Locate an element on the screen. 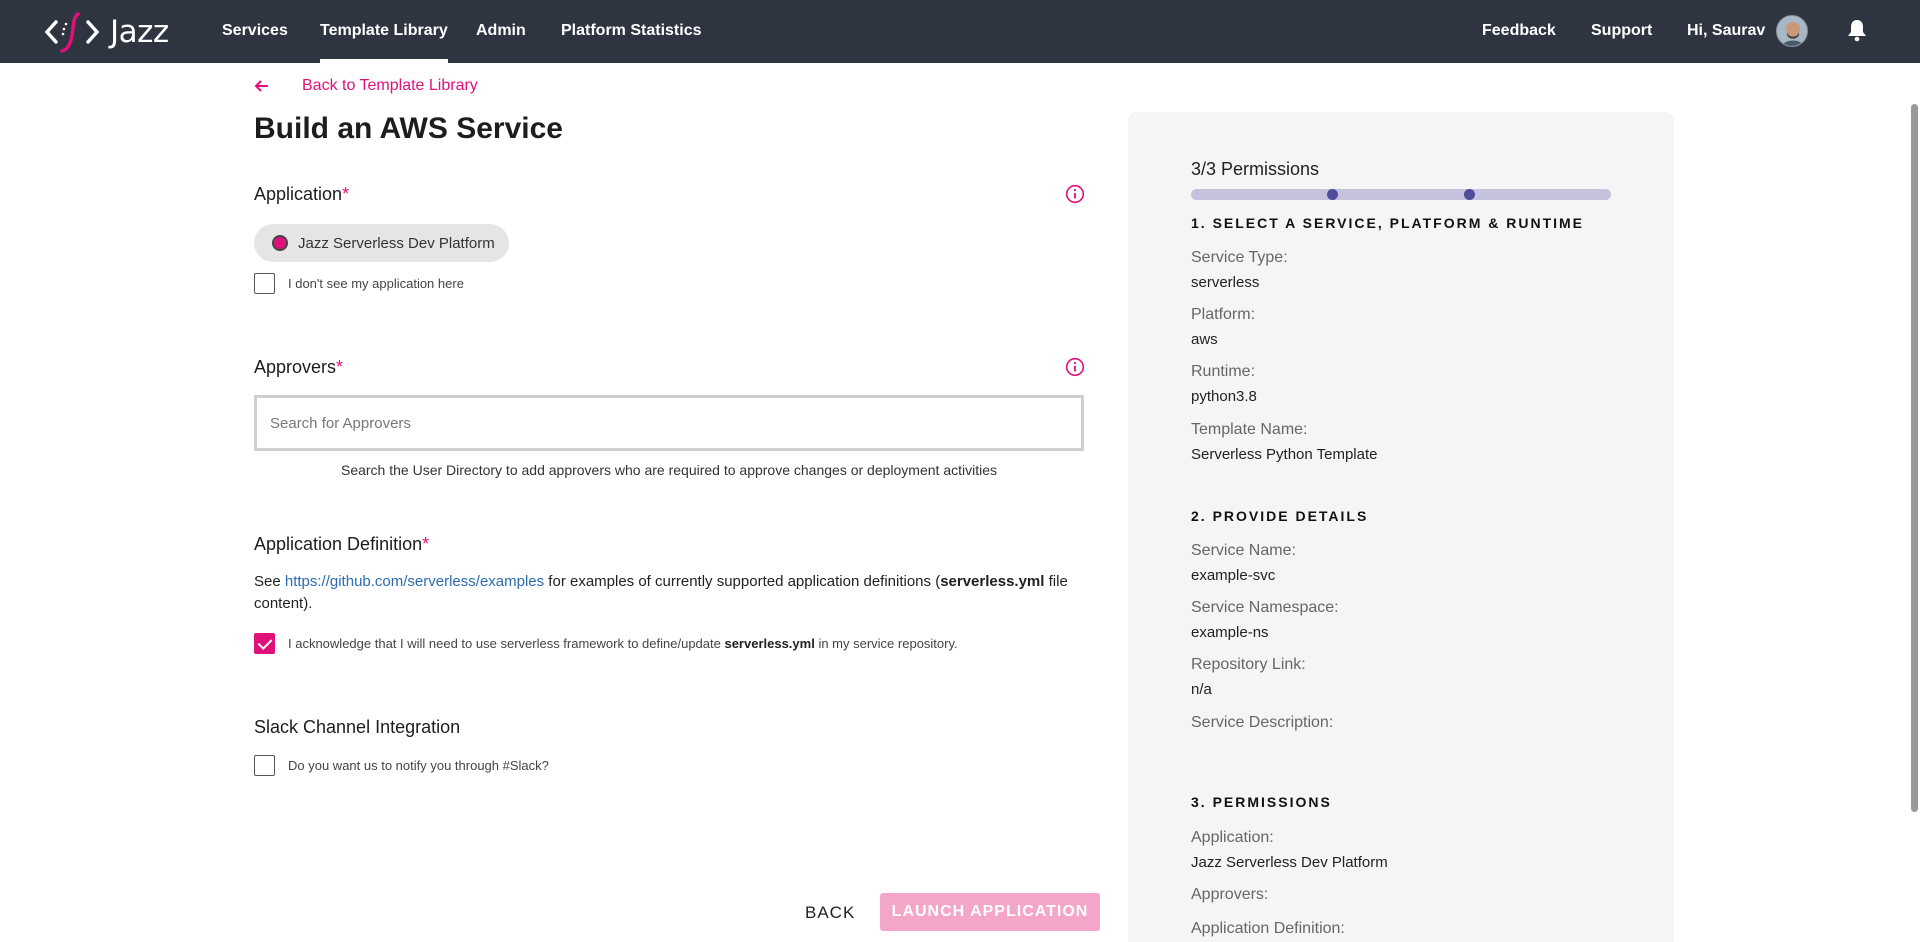  application-label-text: Application is located at coordinates (298, 194).